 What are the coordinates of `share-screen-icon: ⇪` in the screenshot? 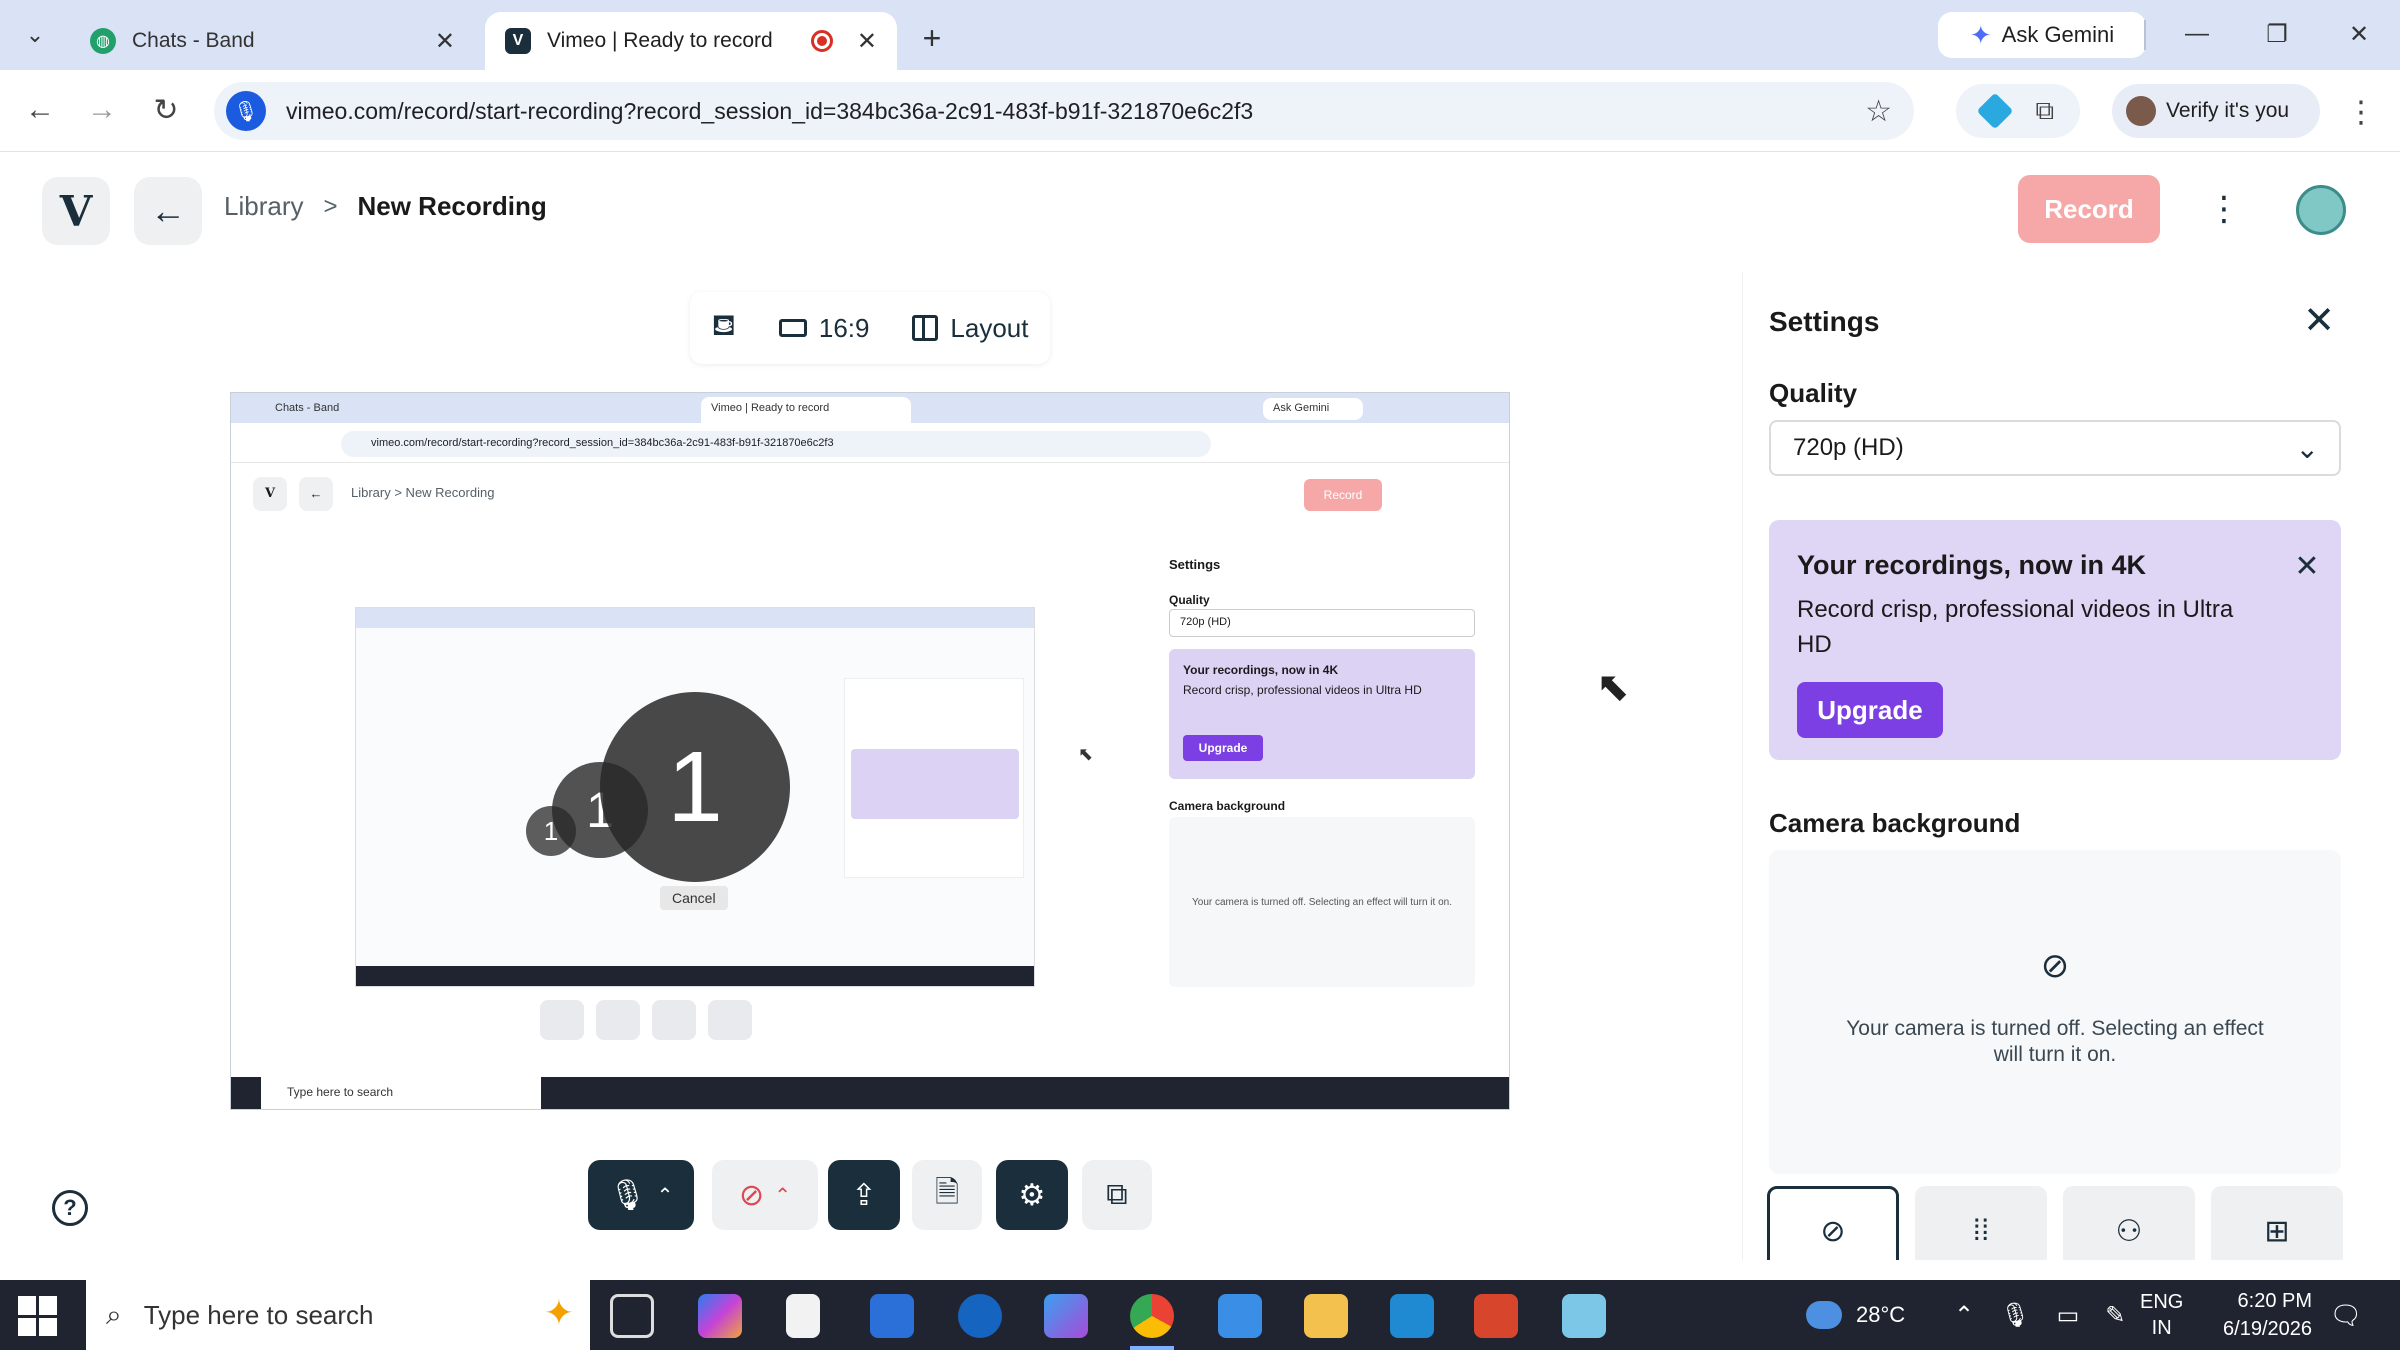 It's located at (864, 1195).